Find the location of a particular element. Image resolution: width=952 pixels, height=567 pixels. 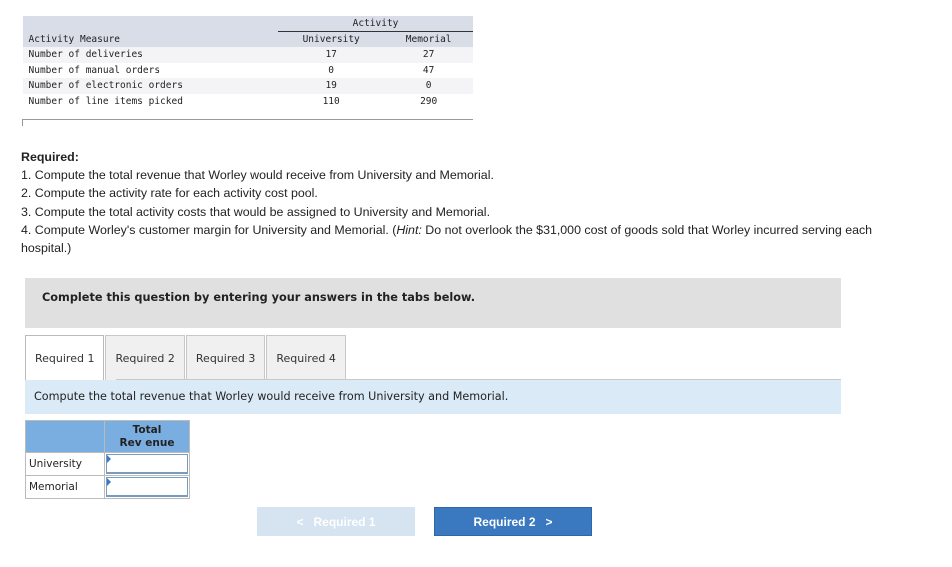

column-header-memorial: Memorial is located at coordinates (428, 39).